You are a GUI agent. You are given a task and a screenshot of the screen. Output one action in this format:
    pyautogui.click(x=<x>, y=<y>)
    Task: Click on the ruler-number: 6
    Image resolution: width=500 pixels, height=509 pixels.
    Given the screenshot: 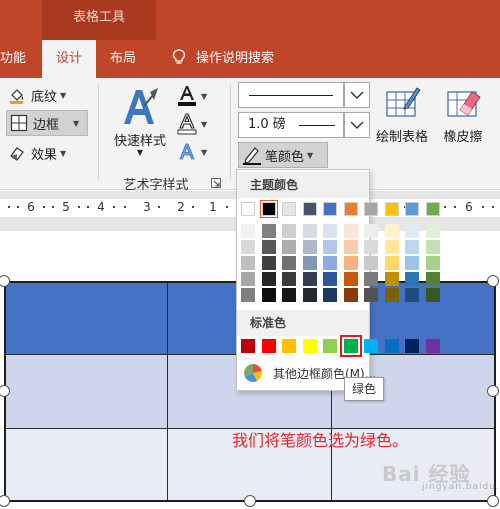 What is the action you would take?
    pyautogui.click(x=469, y=207)
    